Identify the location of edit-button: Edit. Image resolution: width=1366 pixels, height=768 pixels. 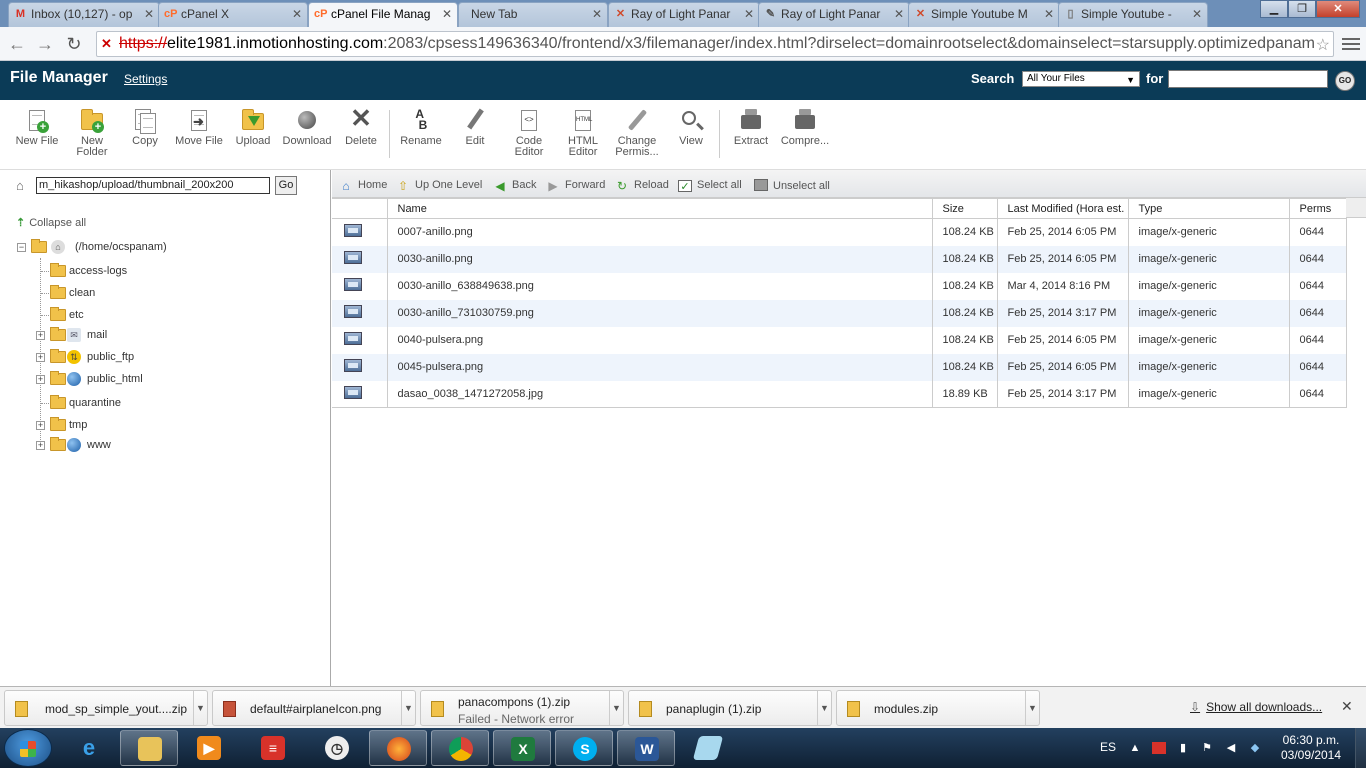
(475, 127).